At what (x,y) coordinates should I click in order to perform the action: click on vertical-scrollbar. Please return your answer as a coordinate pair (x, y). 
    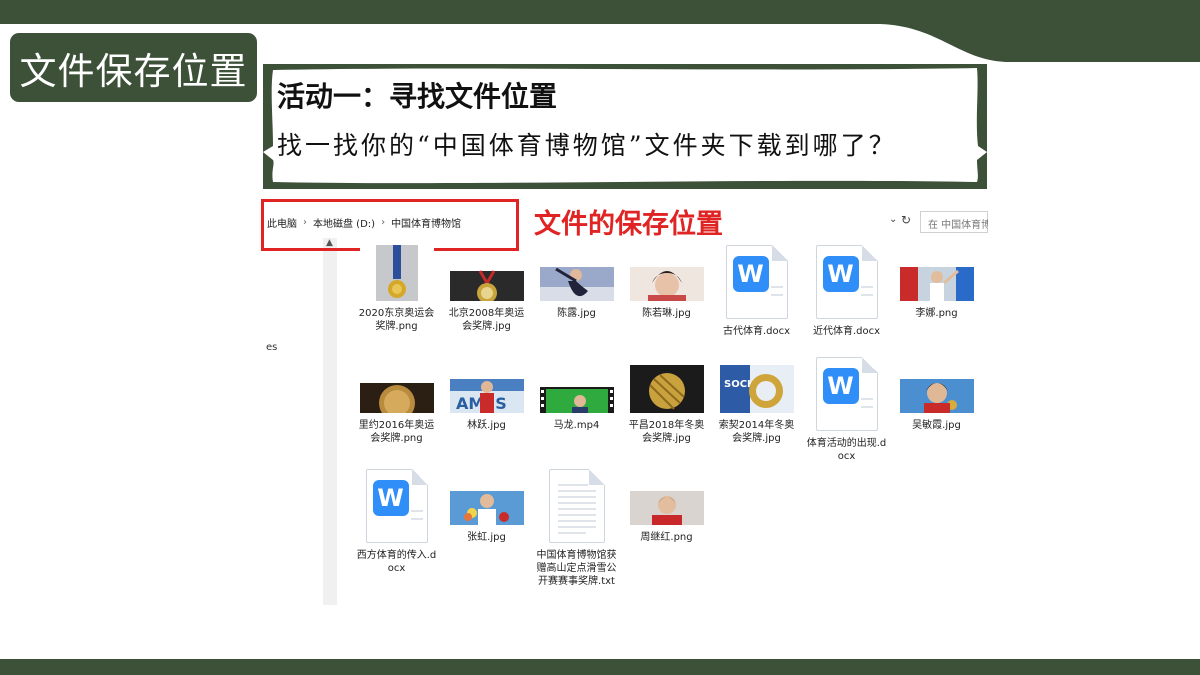
    Looking at the image, I should click on (330, 421).